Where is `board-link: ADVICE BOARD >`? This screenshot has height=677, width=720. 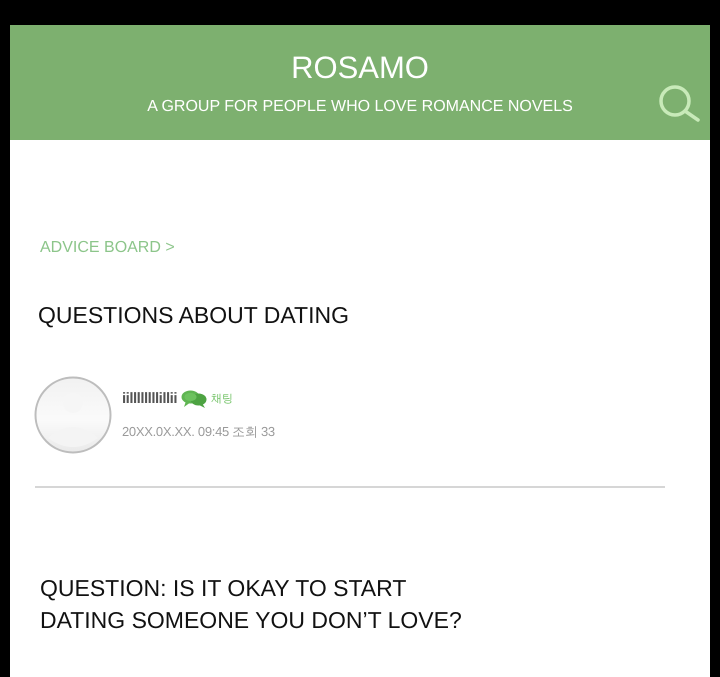 board-link: ADVICE BOARD > is located at coordinates (107, 248).